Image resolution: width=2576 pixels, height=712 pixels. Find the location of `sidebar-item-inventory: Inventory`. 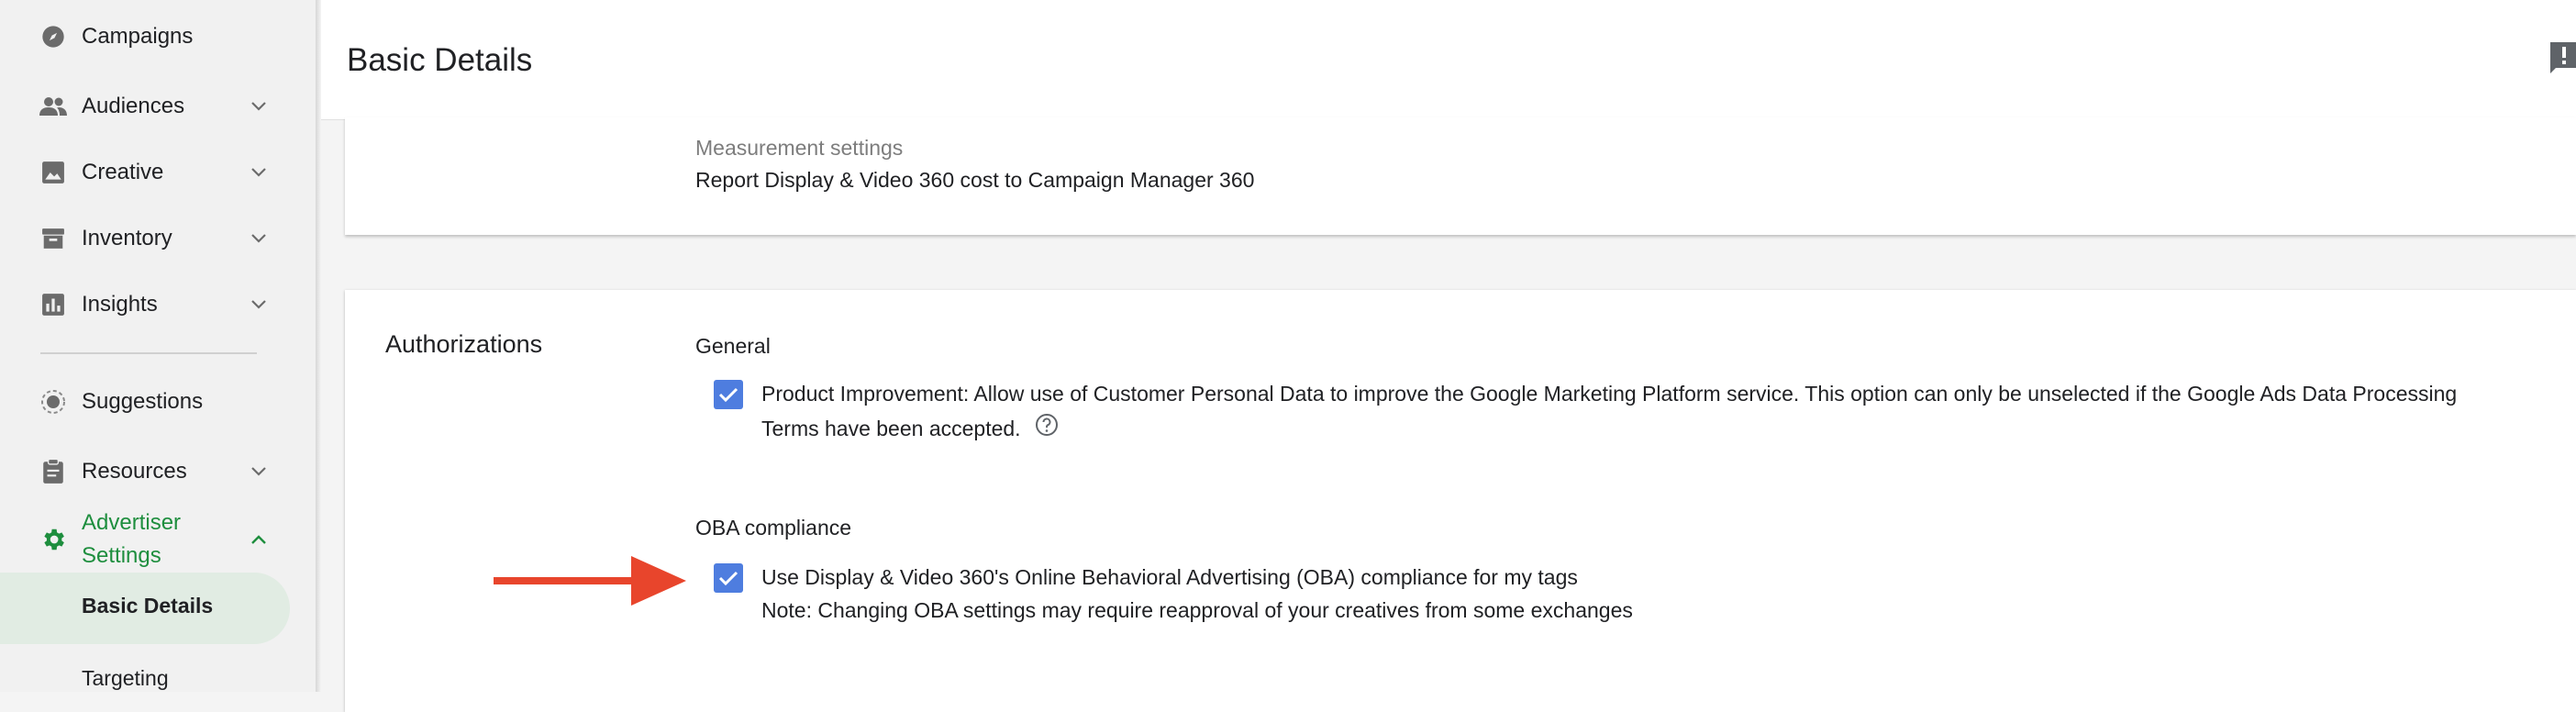

sidebar-item-inventory: Inventory is located at coordinates (158, 238).